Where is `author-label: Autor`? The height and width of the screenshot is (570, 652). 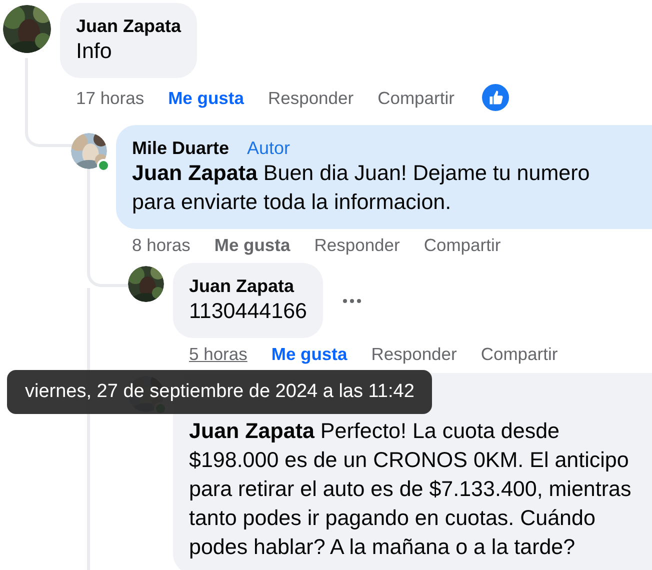
author-label: Autor is located at coordinates (268, 148).